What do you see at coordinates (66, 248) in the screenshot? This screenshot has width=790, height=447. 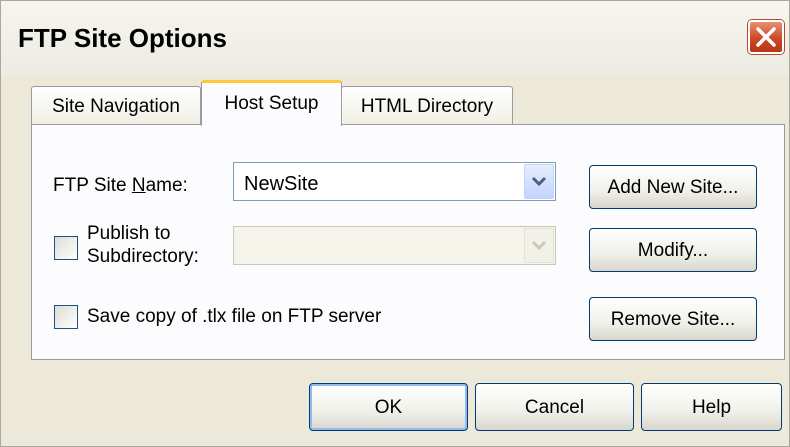 I see `publish-to-subdirectory-checkbox` at bounding box center [66, 248].